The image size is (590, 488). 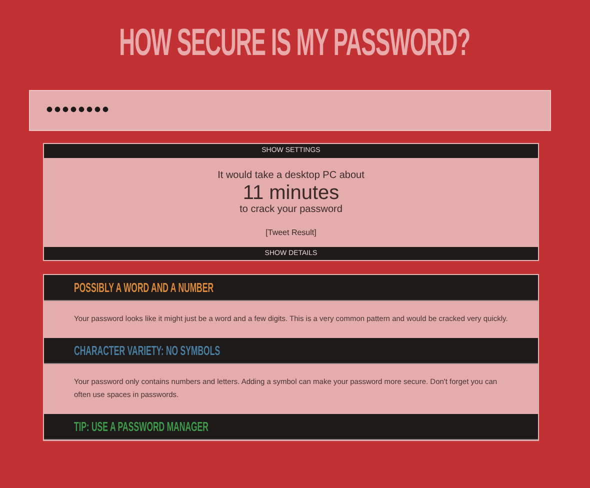 What do you see at coordinates (147, 351) in the screenshot?
I see `section-heading: CHARACTER VARIETY: NO SYMBOLS` at bounding box center [147, 351].